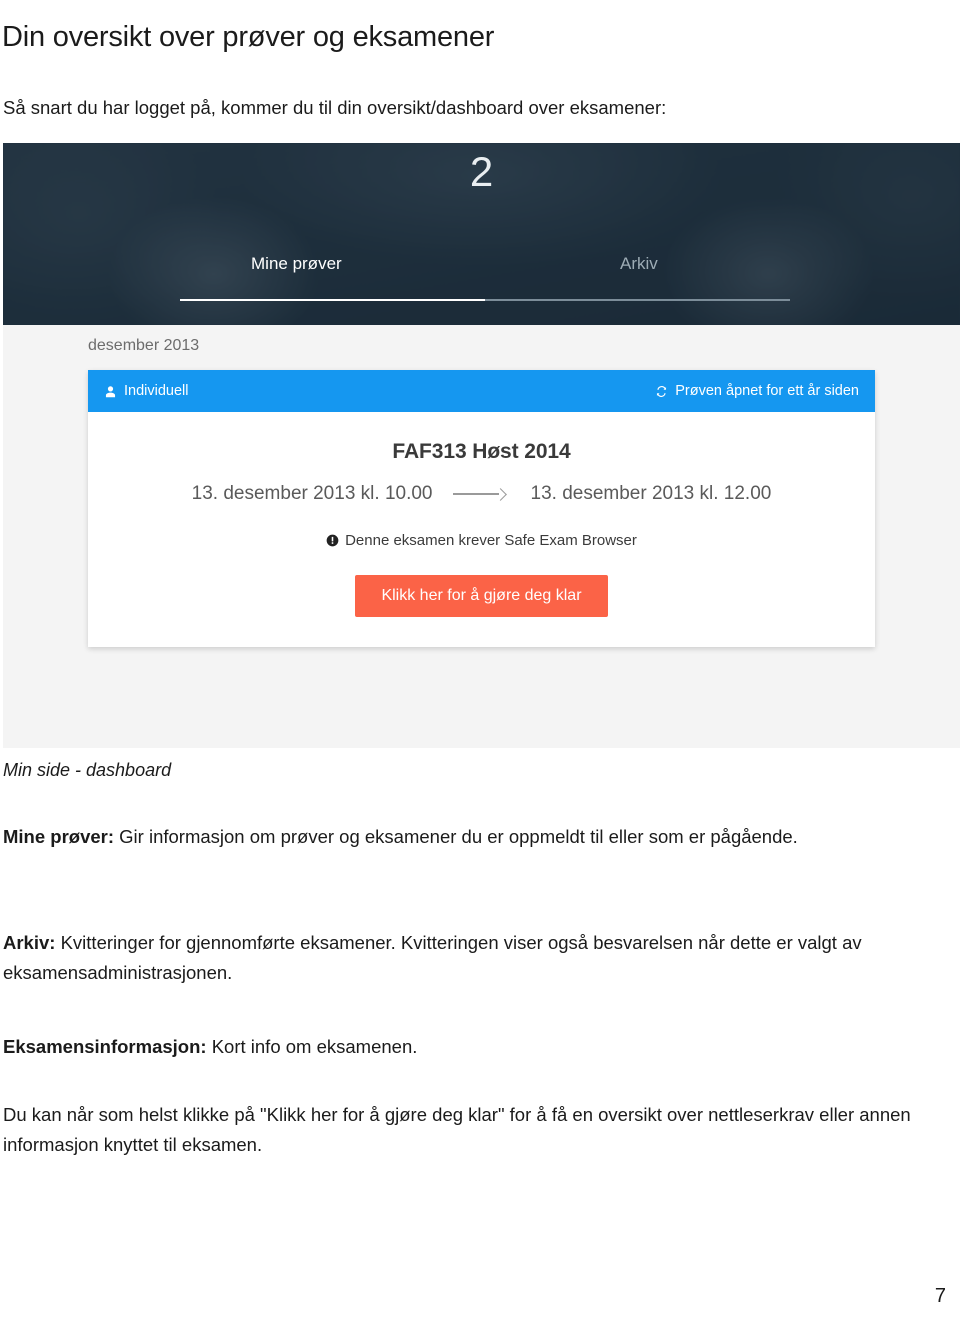  What do you see at coordinates (651, 493) in the screenshot?
I see `exam-end-time: 13. desember 2013 kl. 12.00` at bounding box center [651, 493].